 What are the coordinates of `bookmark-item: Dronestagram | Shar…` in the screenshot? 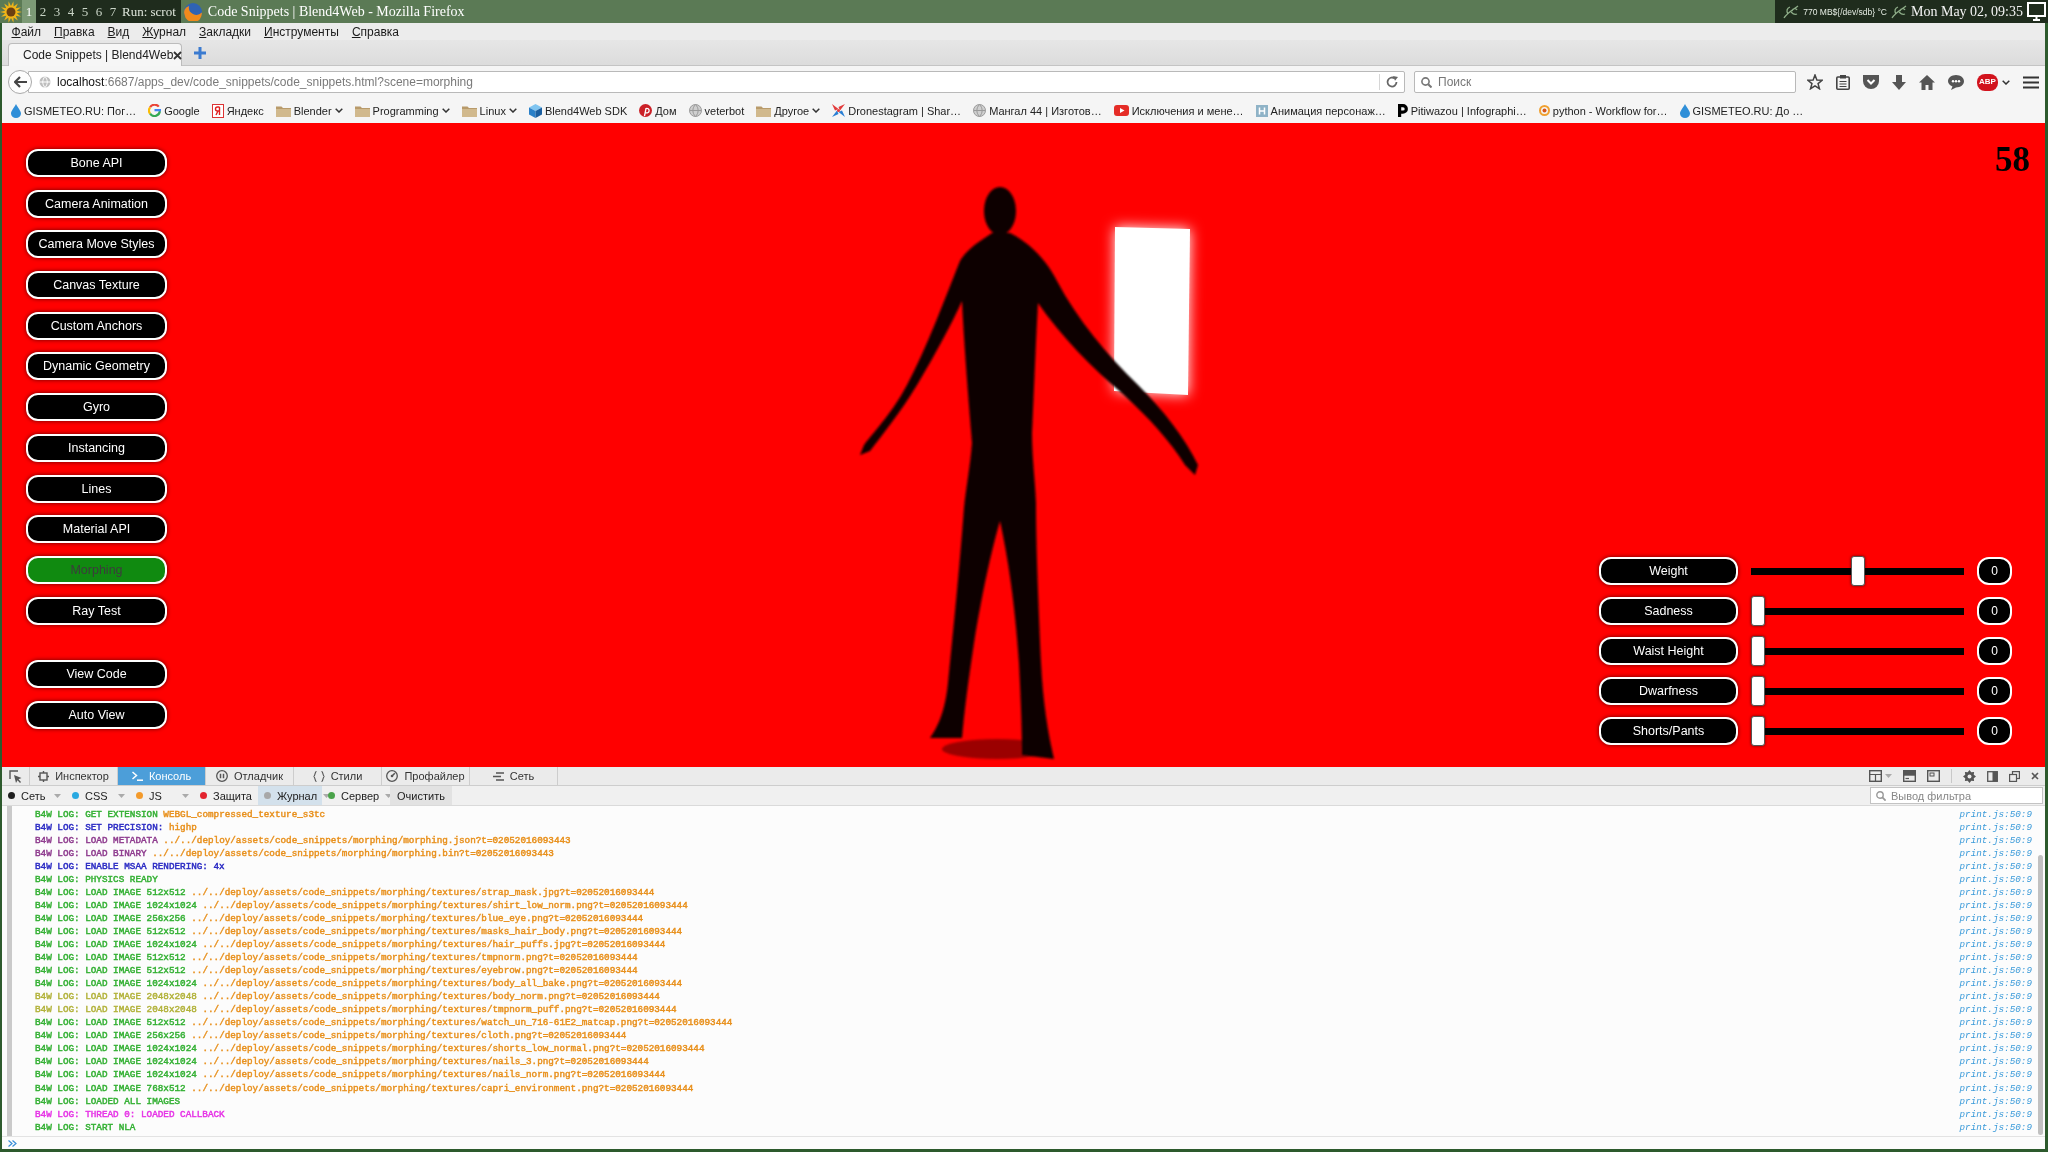 It's located at (897, 110).